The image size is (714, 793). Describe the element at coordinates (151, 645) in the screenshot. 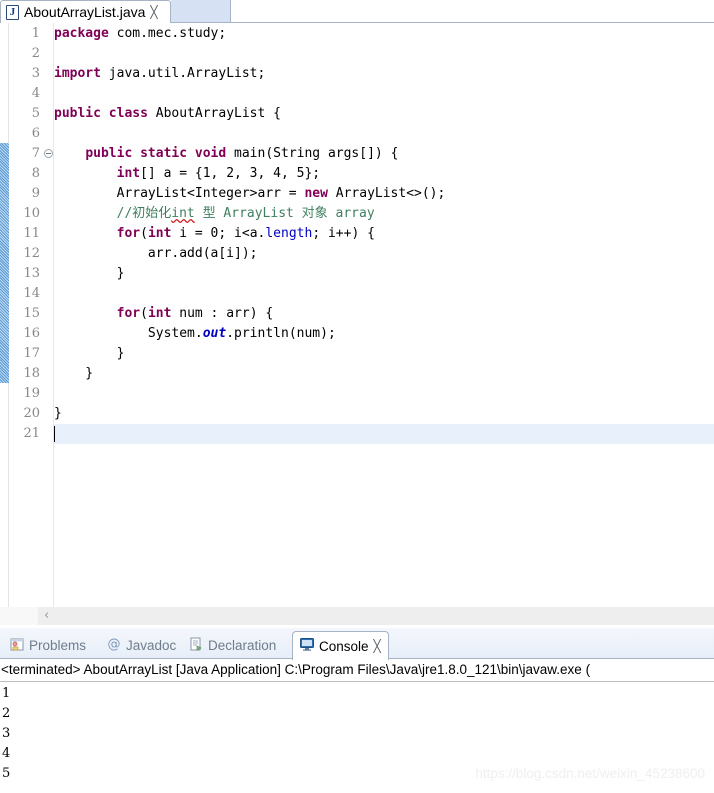

I see `panel-tab-label: Javadoc` at that location.